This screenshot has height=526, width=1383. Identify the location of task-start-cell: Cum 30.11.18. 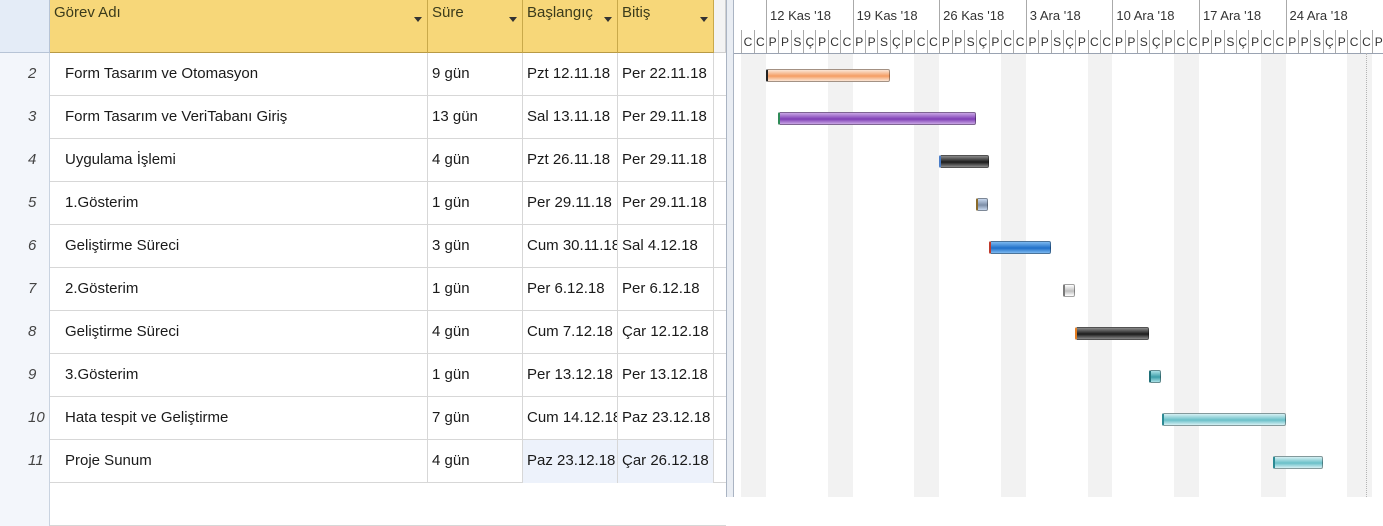
(570, 246).